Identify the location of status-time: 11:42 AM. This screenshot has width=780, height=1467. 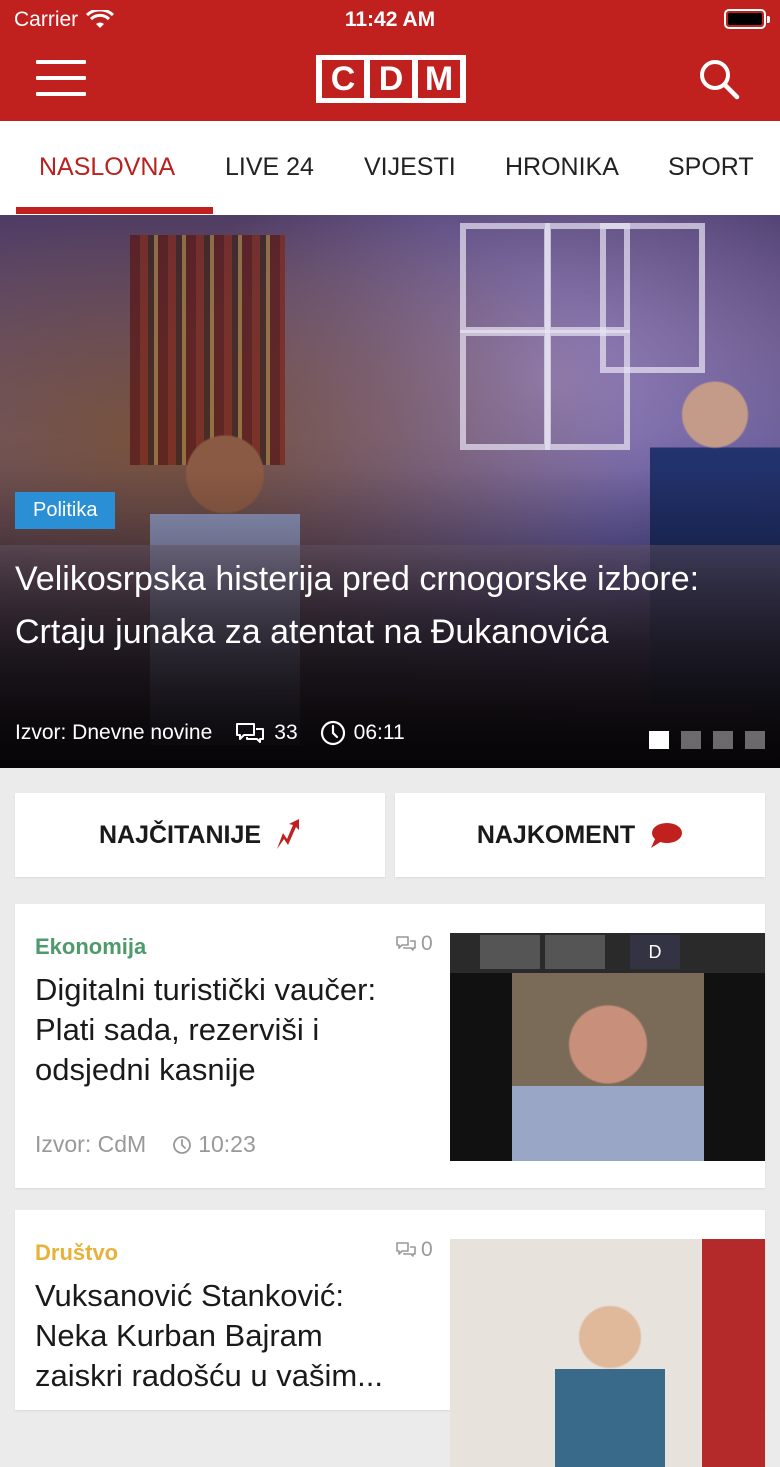
(390, 19).